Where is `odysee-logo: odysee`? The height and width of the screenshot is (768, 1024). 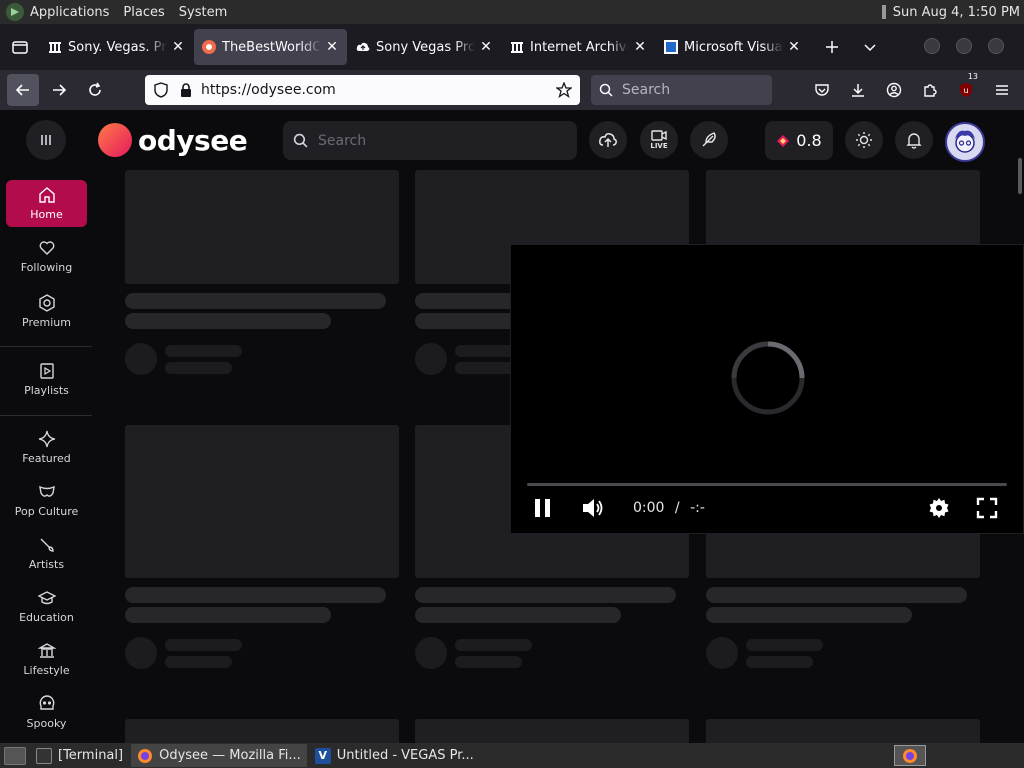 odysee-logo: odysee is located at coordinates (173, 140).